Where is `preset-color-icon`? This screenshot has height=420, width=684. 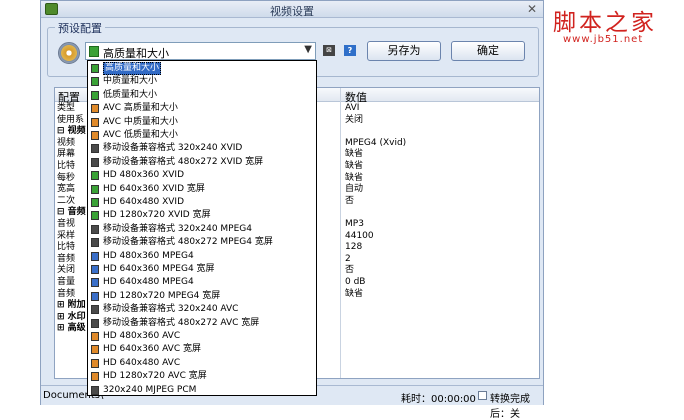
preset-color-icon is located at coordinates (94, 51).